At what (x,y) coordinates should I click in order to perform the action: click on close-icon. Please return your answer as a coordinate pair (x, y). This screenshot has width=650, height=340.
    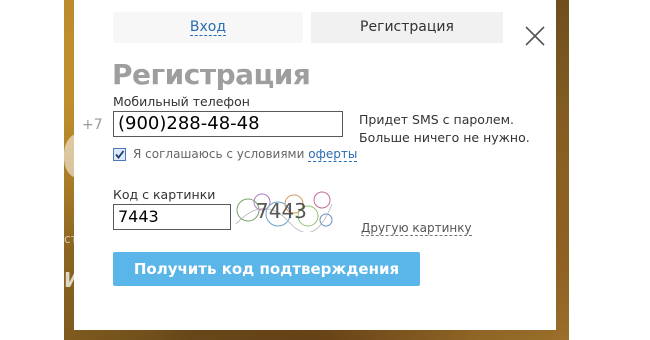
    Looking at the image, I should click on (535, 36).